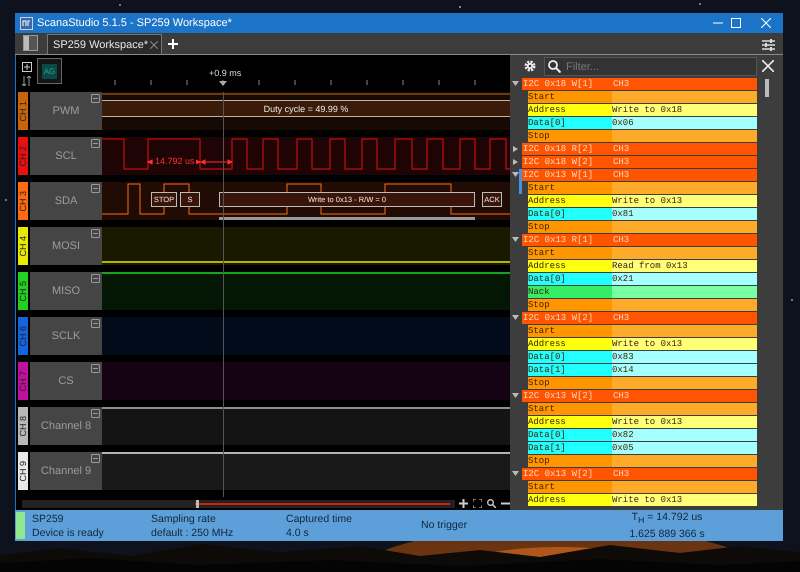 The image size is (800, 572). What do you see at coordinates (298, 532) in the screenshot?
I see `captured-time-value: 4.0 s` at bounding box center [298, 532].